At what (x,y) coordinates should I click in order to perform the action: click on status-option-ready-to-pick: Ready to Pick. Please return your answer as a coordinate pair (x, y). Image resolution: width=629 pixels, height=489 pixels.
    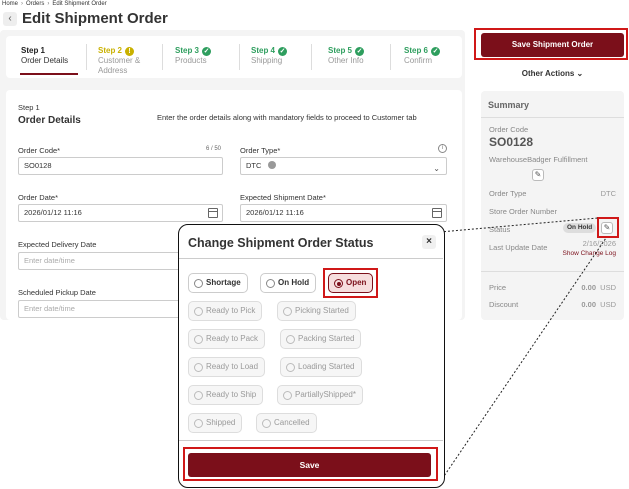
    Looking at the image, I should click on (225, 311).